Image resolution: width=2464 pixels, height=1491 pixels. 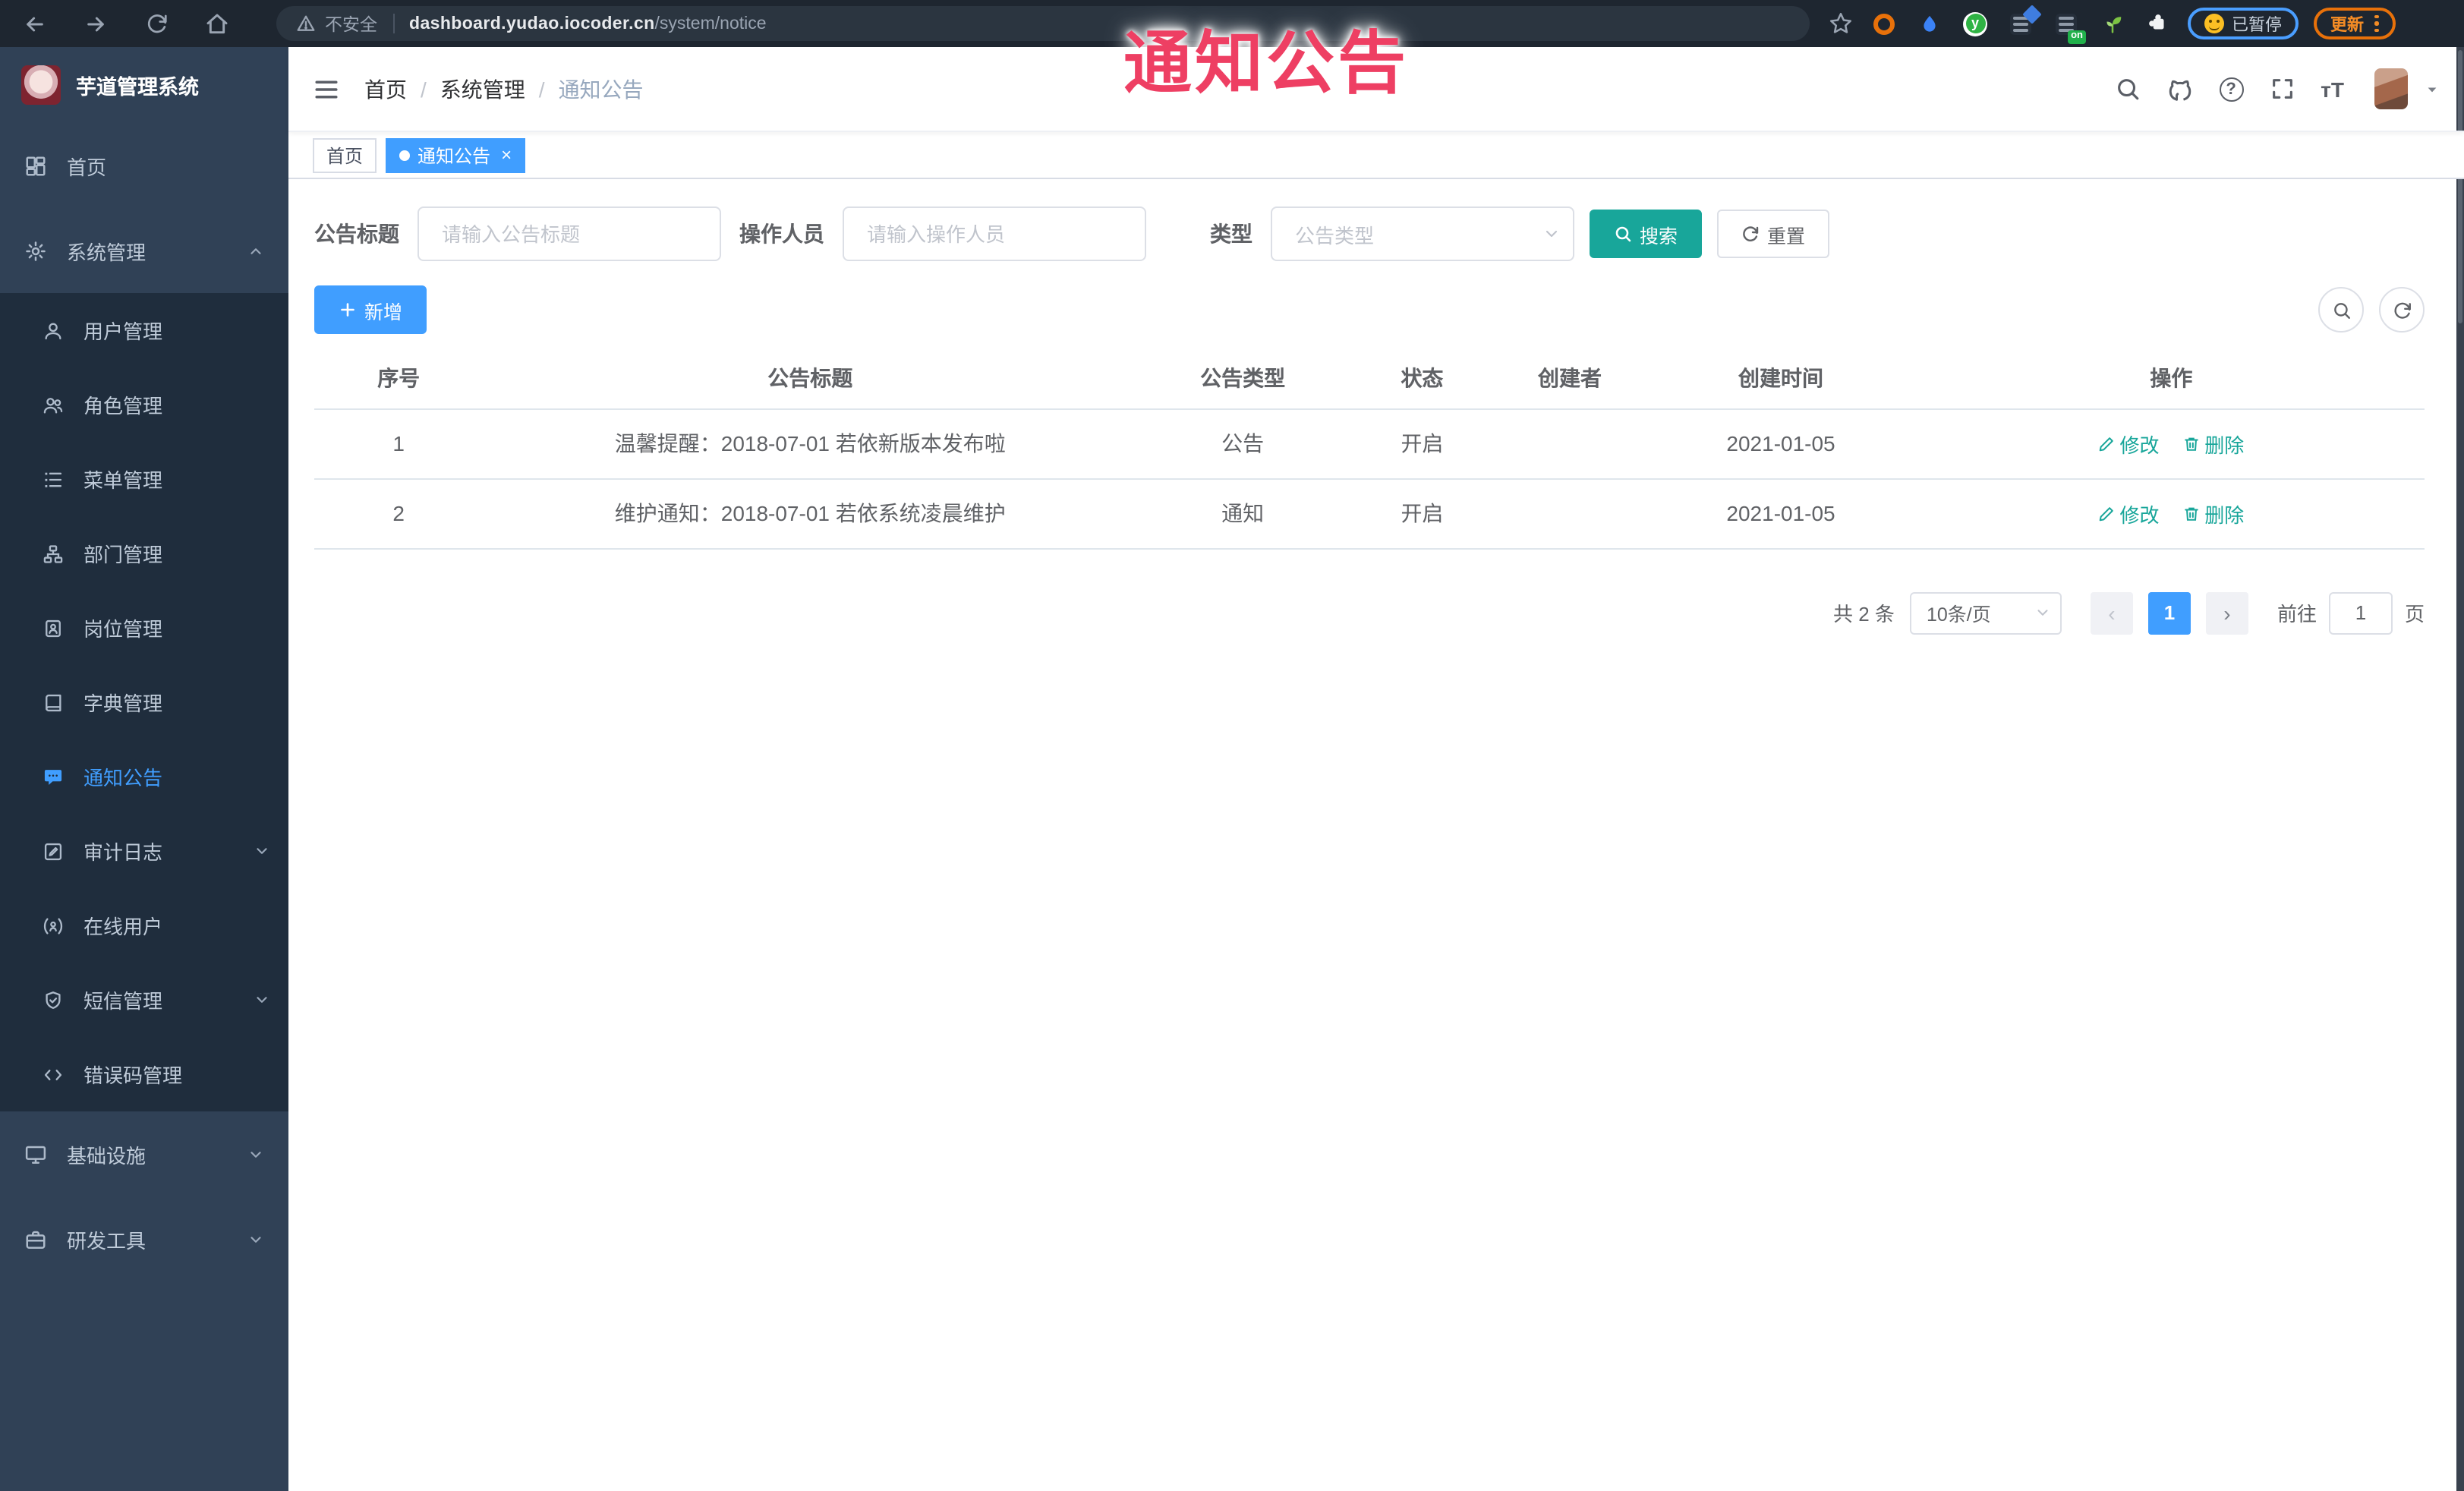 I want to click on table-toolbar: 新增, so click(x=1369, y=309).